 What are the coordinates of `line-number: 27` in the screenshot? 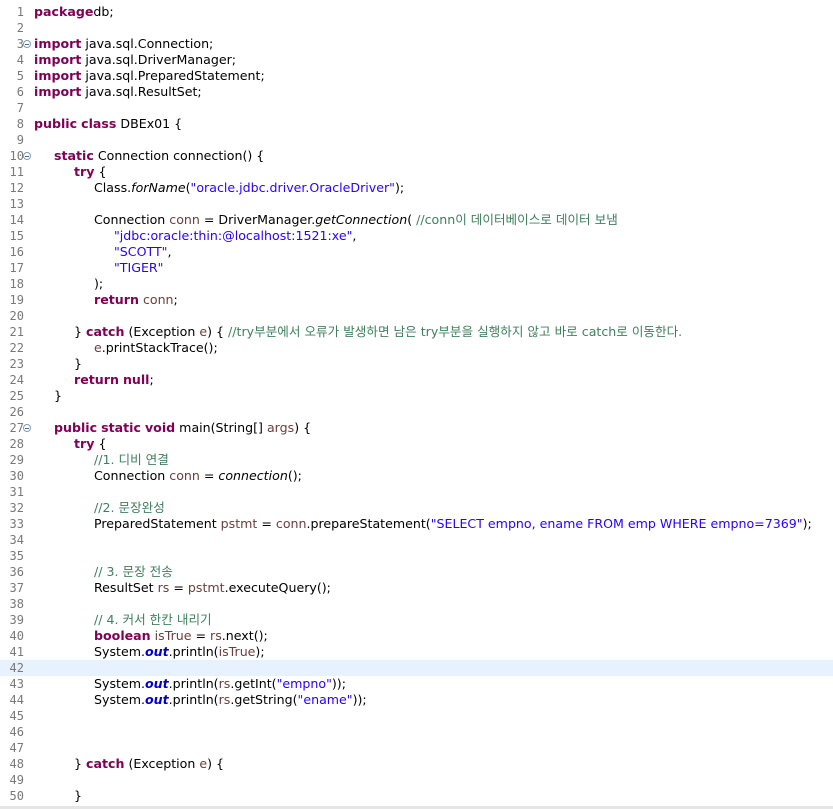 It's located at (16, 428).